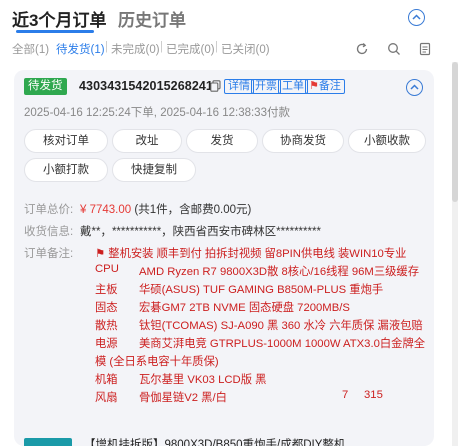 This screenshot has height=446, width=460. What do you see at coordinates (66, 141) in the screenshot?
I see `verify-order-button: 核对订单` at bounding box center [66, 141].